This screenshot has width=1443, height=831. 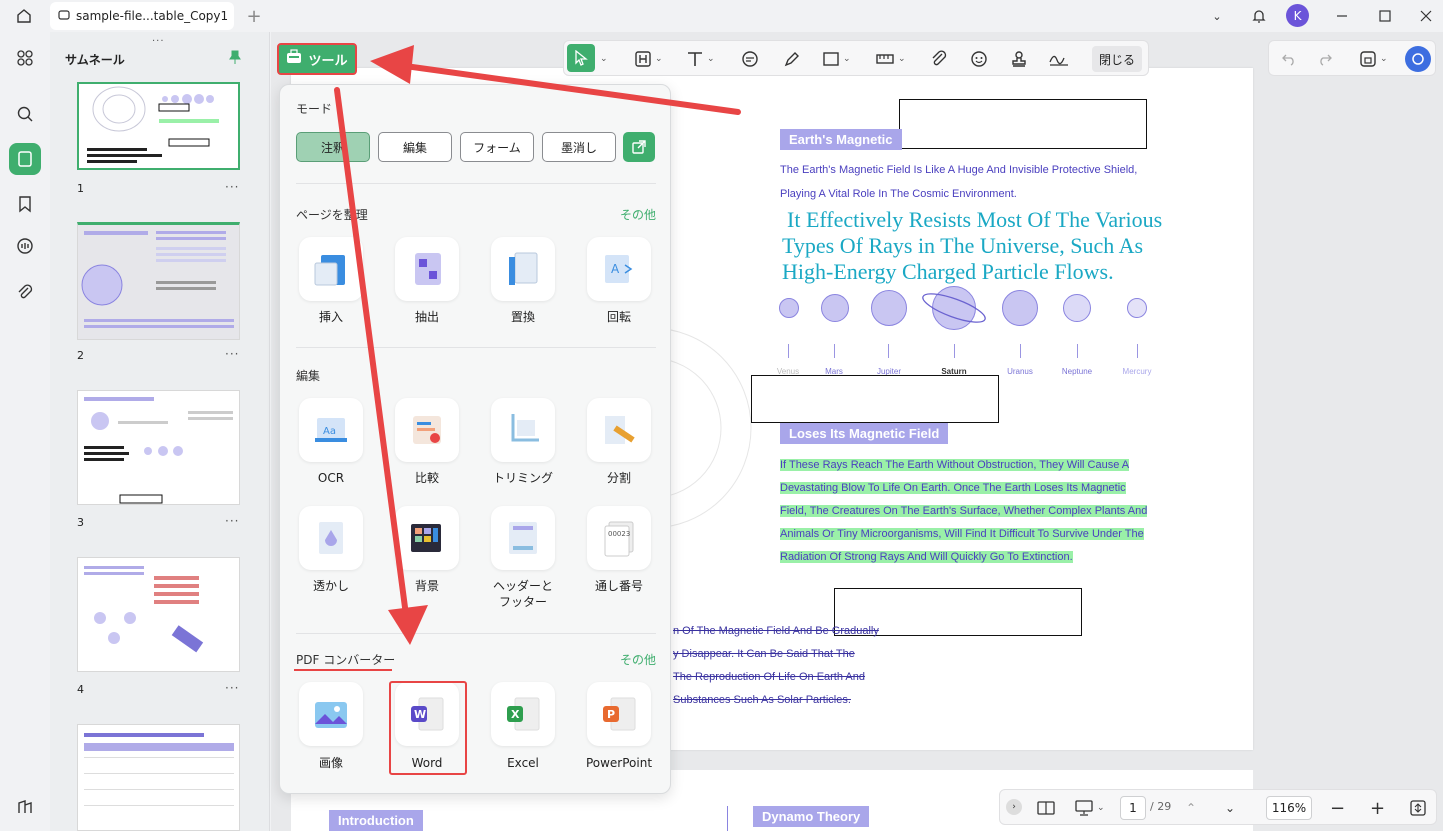 I want to click on thumbnail-page-icon, so click(x=25, y=159).